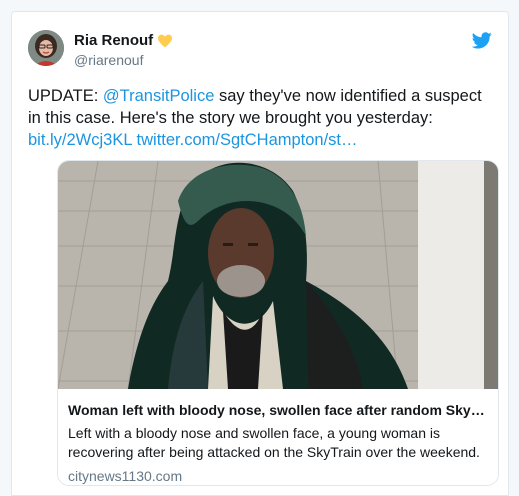  I want to click on tweet-prefix: UPDATE:, so click(65, 96).